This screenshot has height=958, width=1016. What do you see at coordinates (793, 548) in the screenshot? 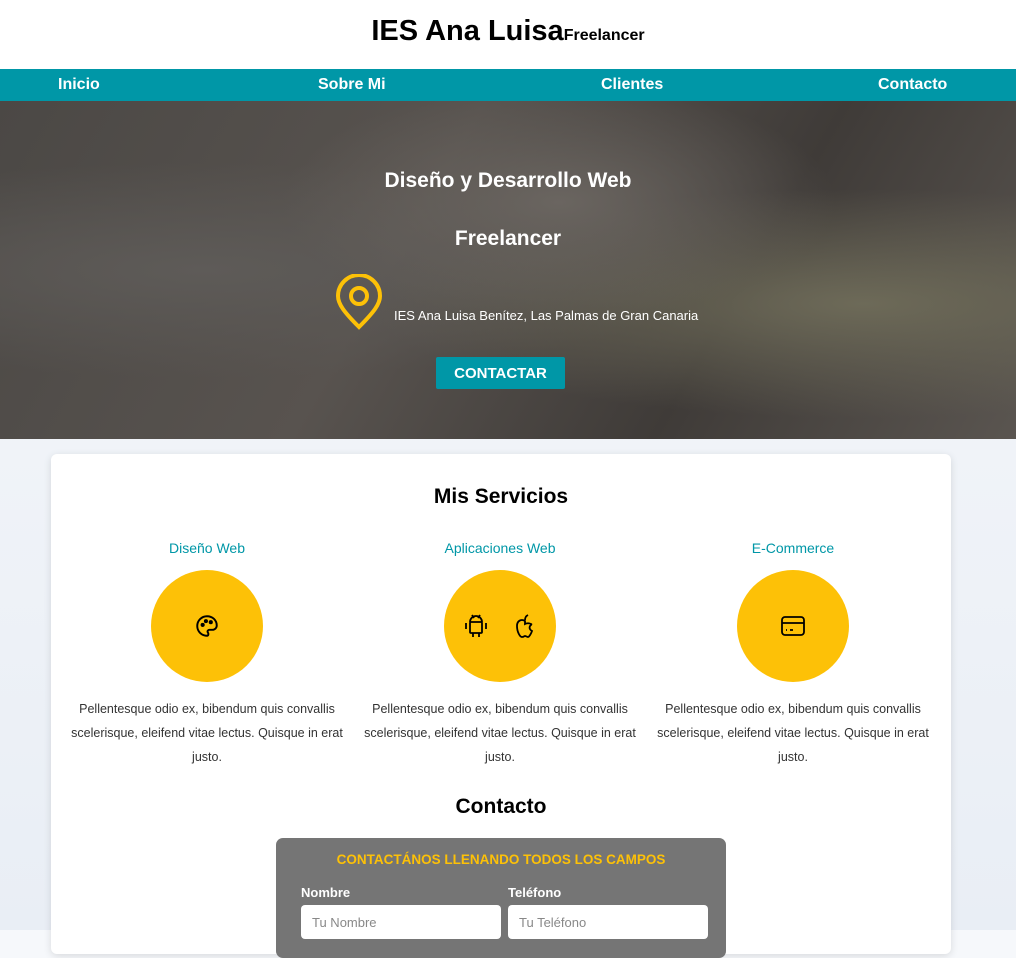
I see `service-title: E-Commerce` at bounding box center [793, 548].